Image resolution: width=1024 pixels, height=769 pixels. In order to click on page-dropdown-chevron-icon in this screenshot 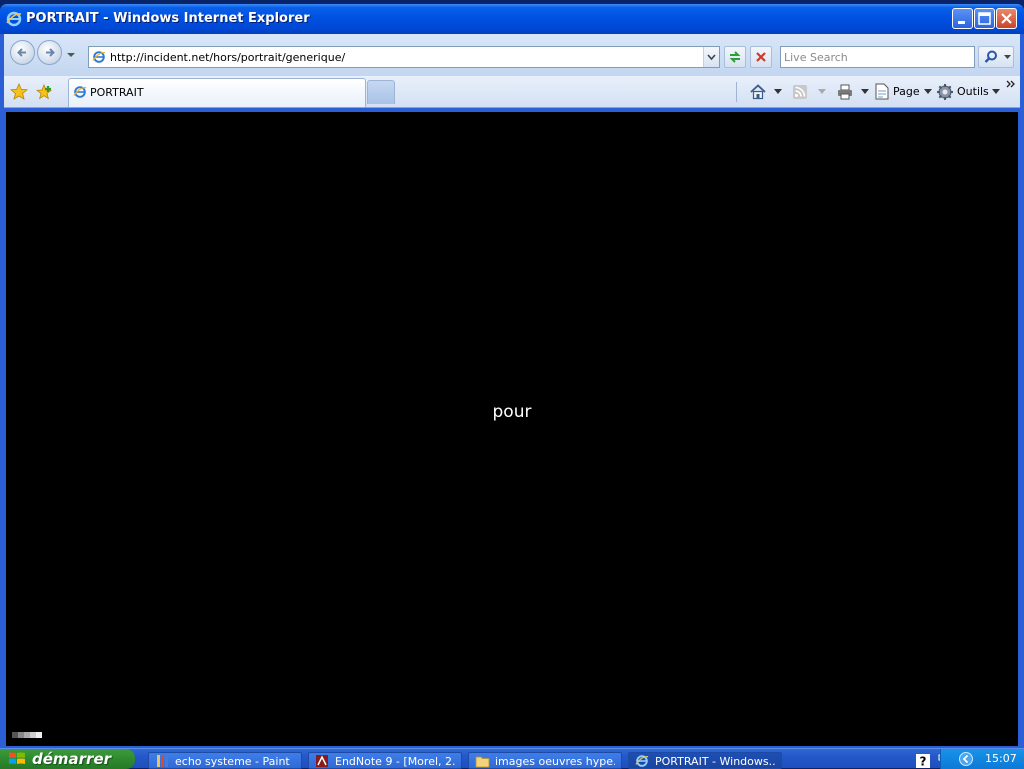, I will do `click(928, 91)`.